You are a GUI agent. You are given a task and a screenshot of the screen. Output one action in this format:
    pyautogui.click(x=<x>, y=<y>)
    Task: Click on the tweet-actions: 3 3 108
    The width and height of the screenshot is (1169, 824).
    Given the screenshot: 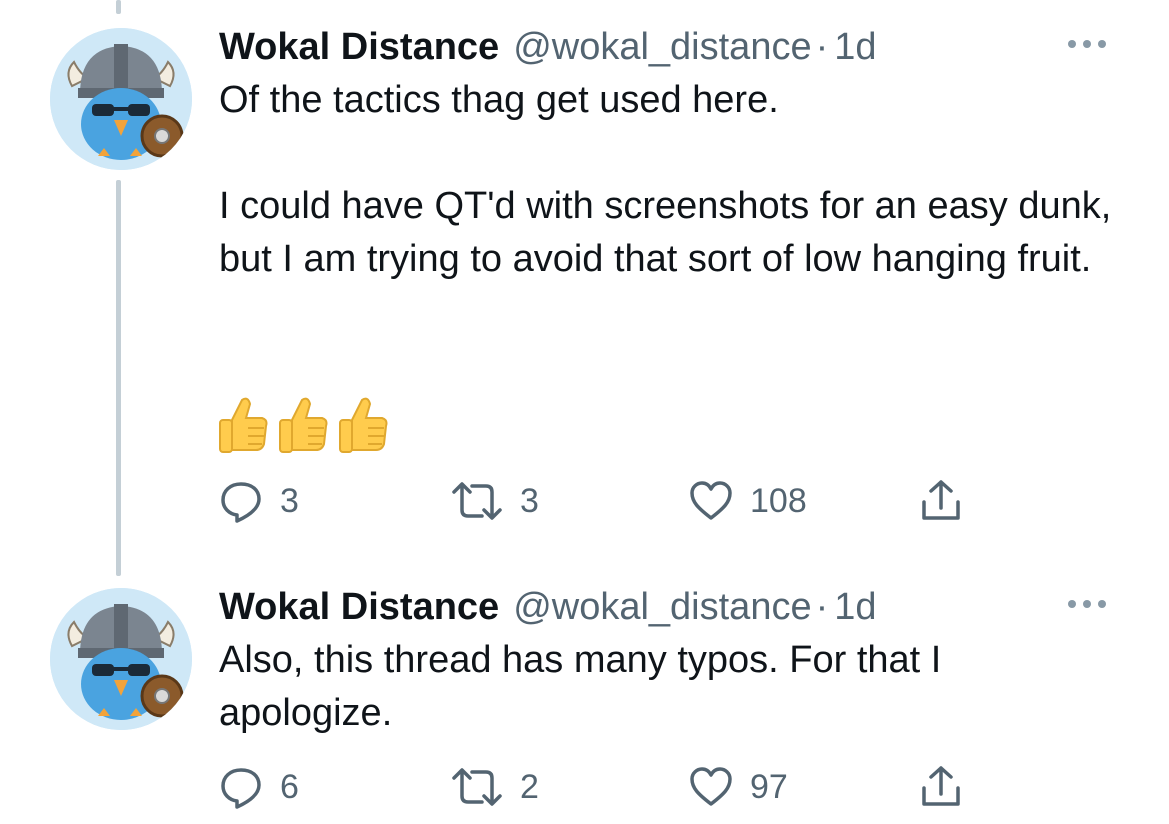 What is the action you would take?
    pyautogui.click(x=618, y=501)
    